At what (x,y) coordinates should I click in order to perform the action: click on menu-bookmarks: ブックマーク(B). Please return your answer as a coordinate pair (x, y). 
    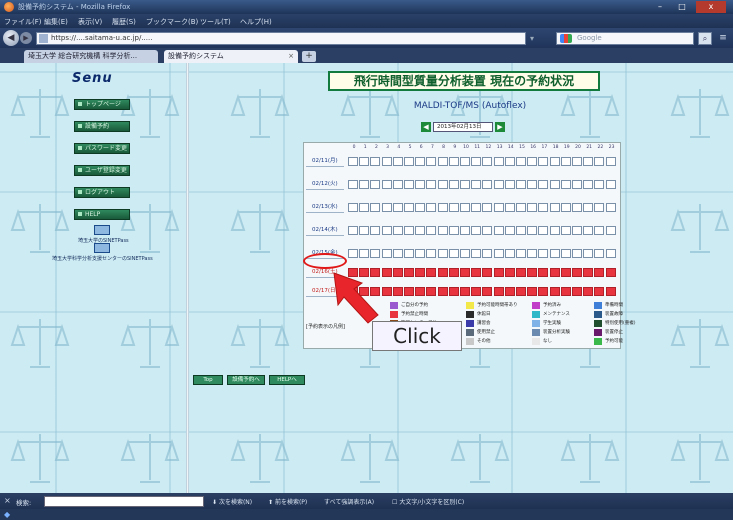
    Looking at the image, I should click on (172, 22).